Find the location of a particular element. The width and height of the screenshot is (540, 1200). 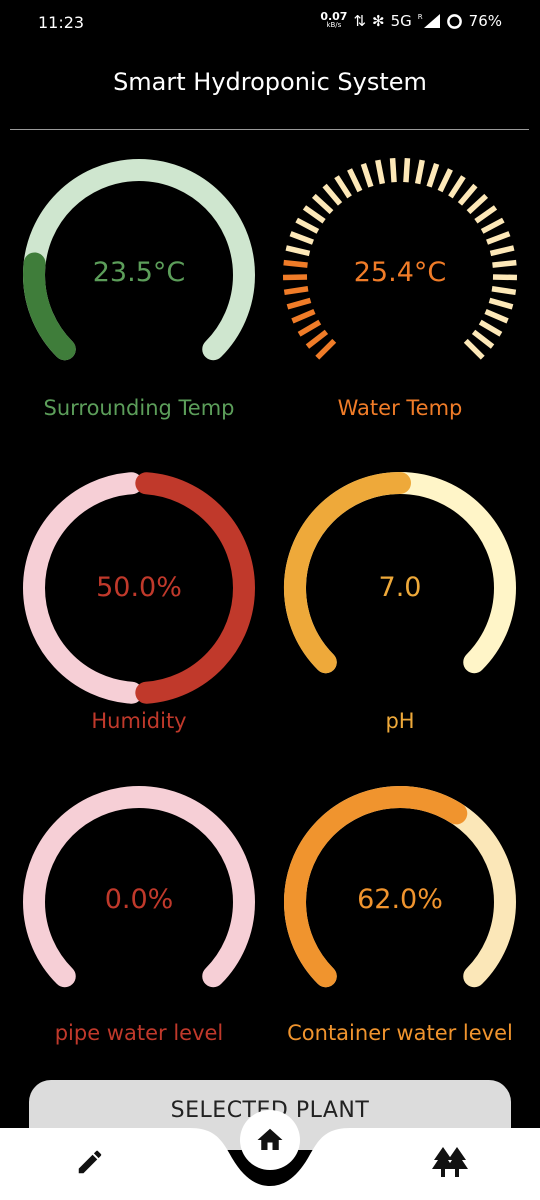

pencil-icon is located at coordinates (90, 1162).